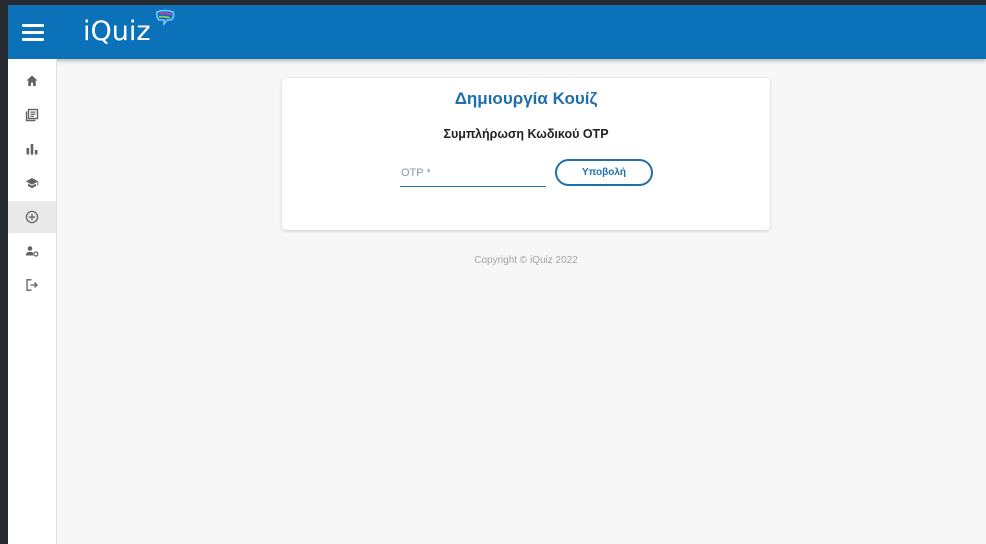  Describe the element at coordinates (32, 301) in the screenshot. I see `sidebar` at that location.